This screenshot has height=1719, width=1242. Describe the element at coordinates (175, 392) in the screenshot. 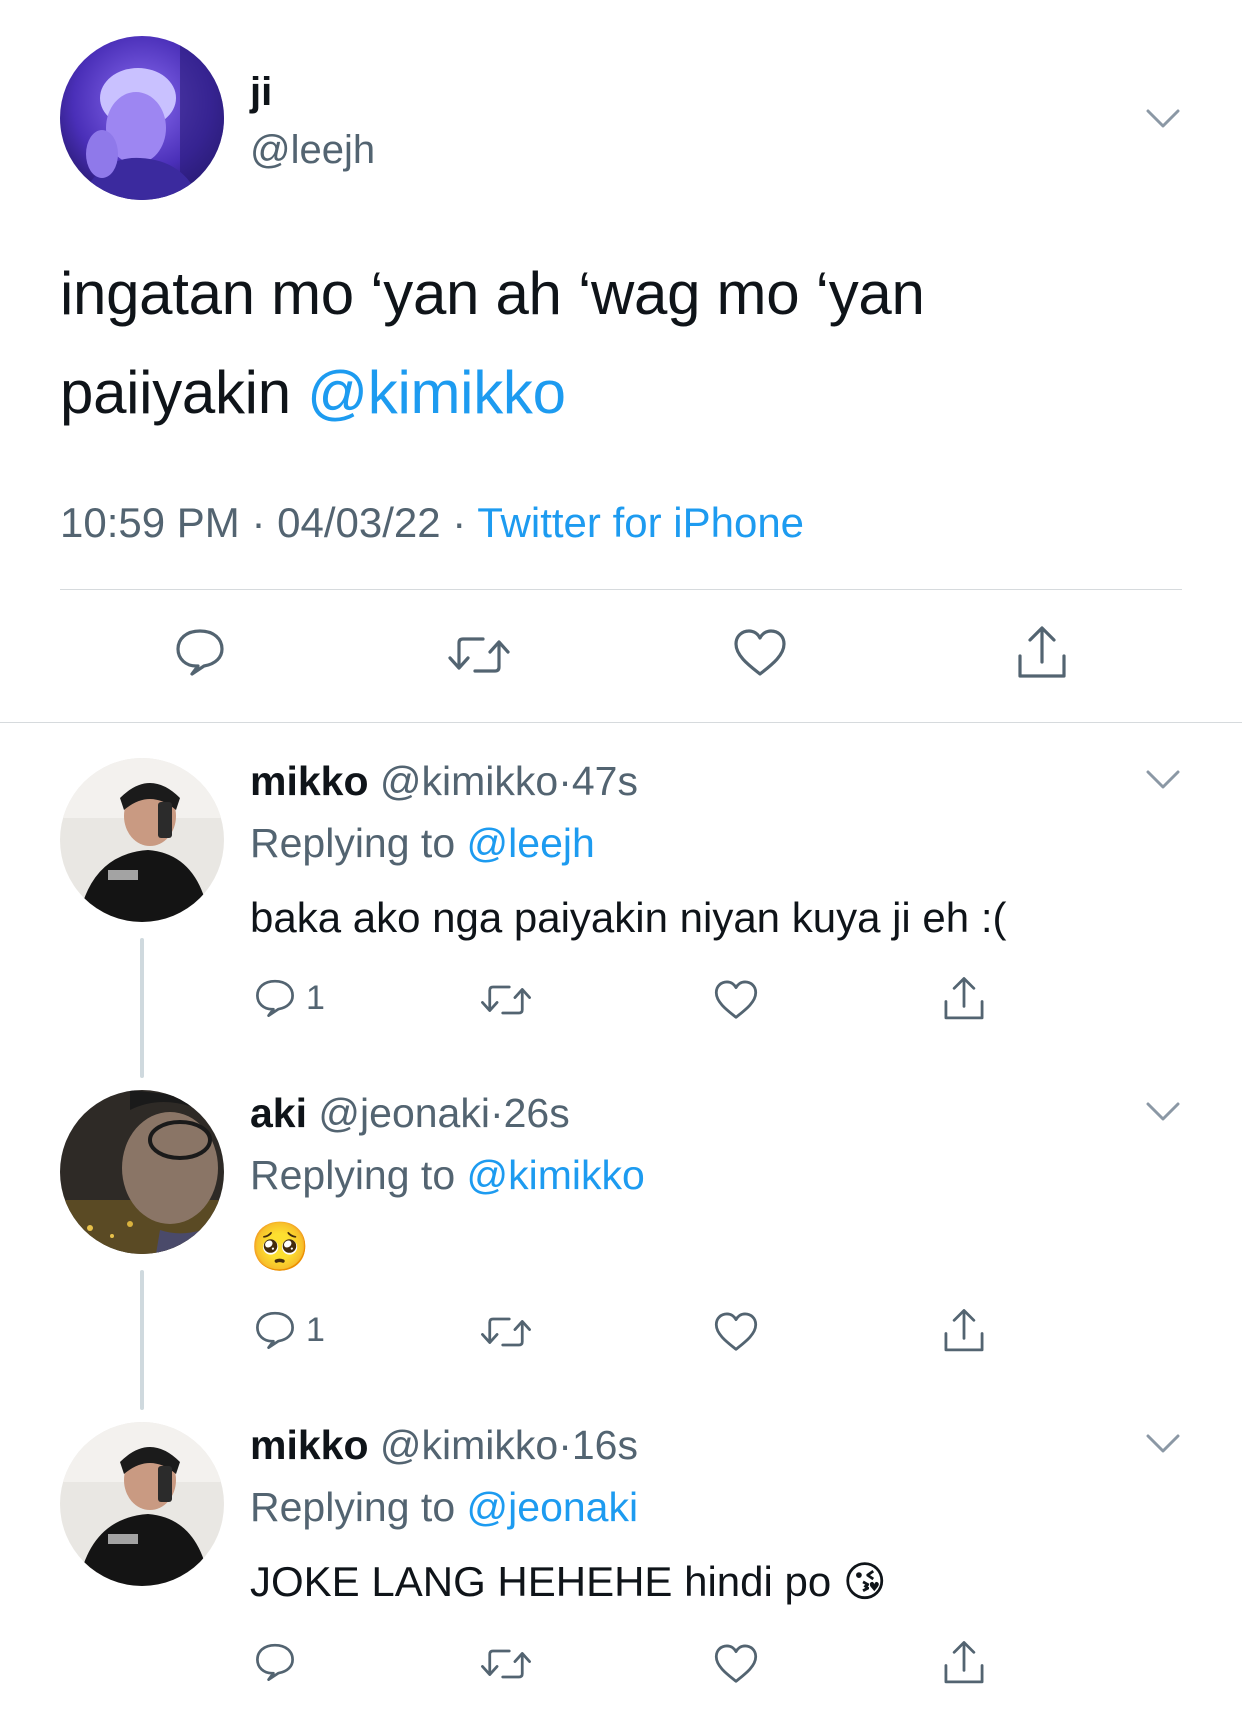

I see `main-tweet-line-2-text: paiiyakin` at that location.